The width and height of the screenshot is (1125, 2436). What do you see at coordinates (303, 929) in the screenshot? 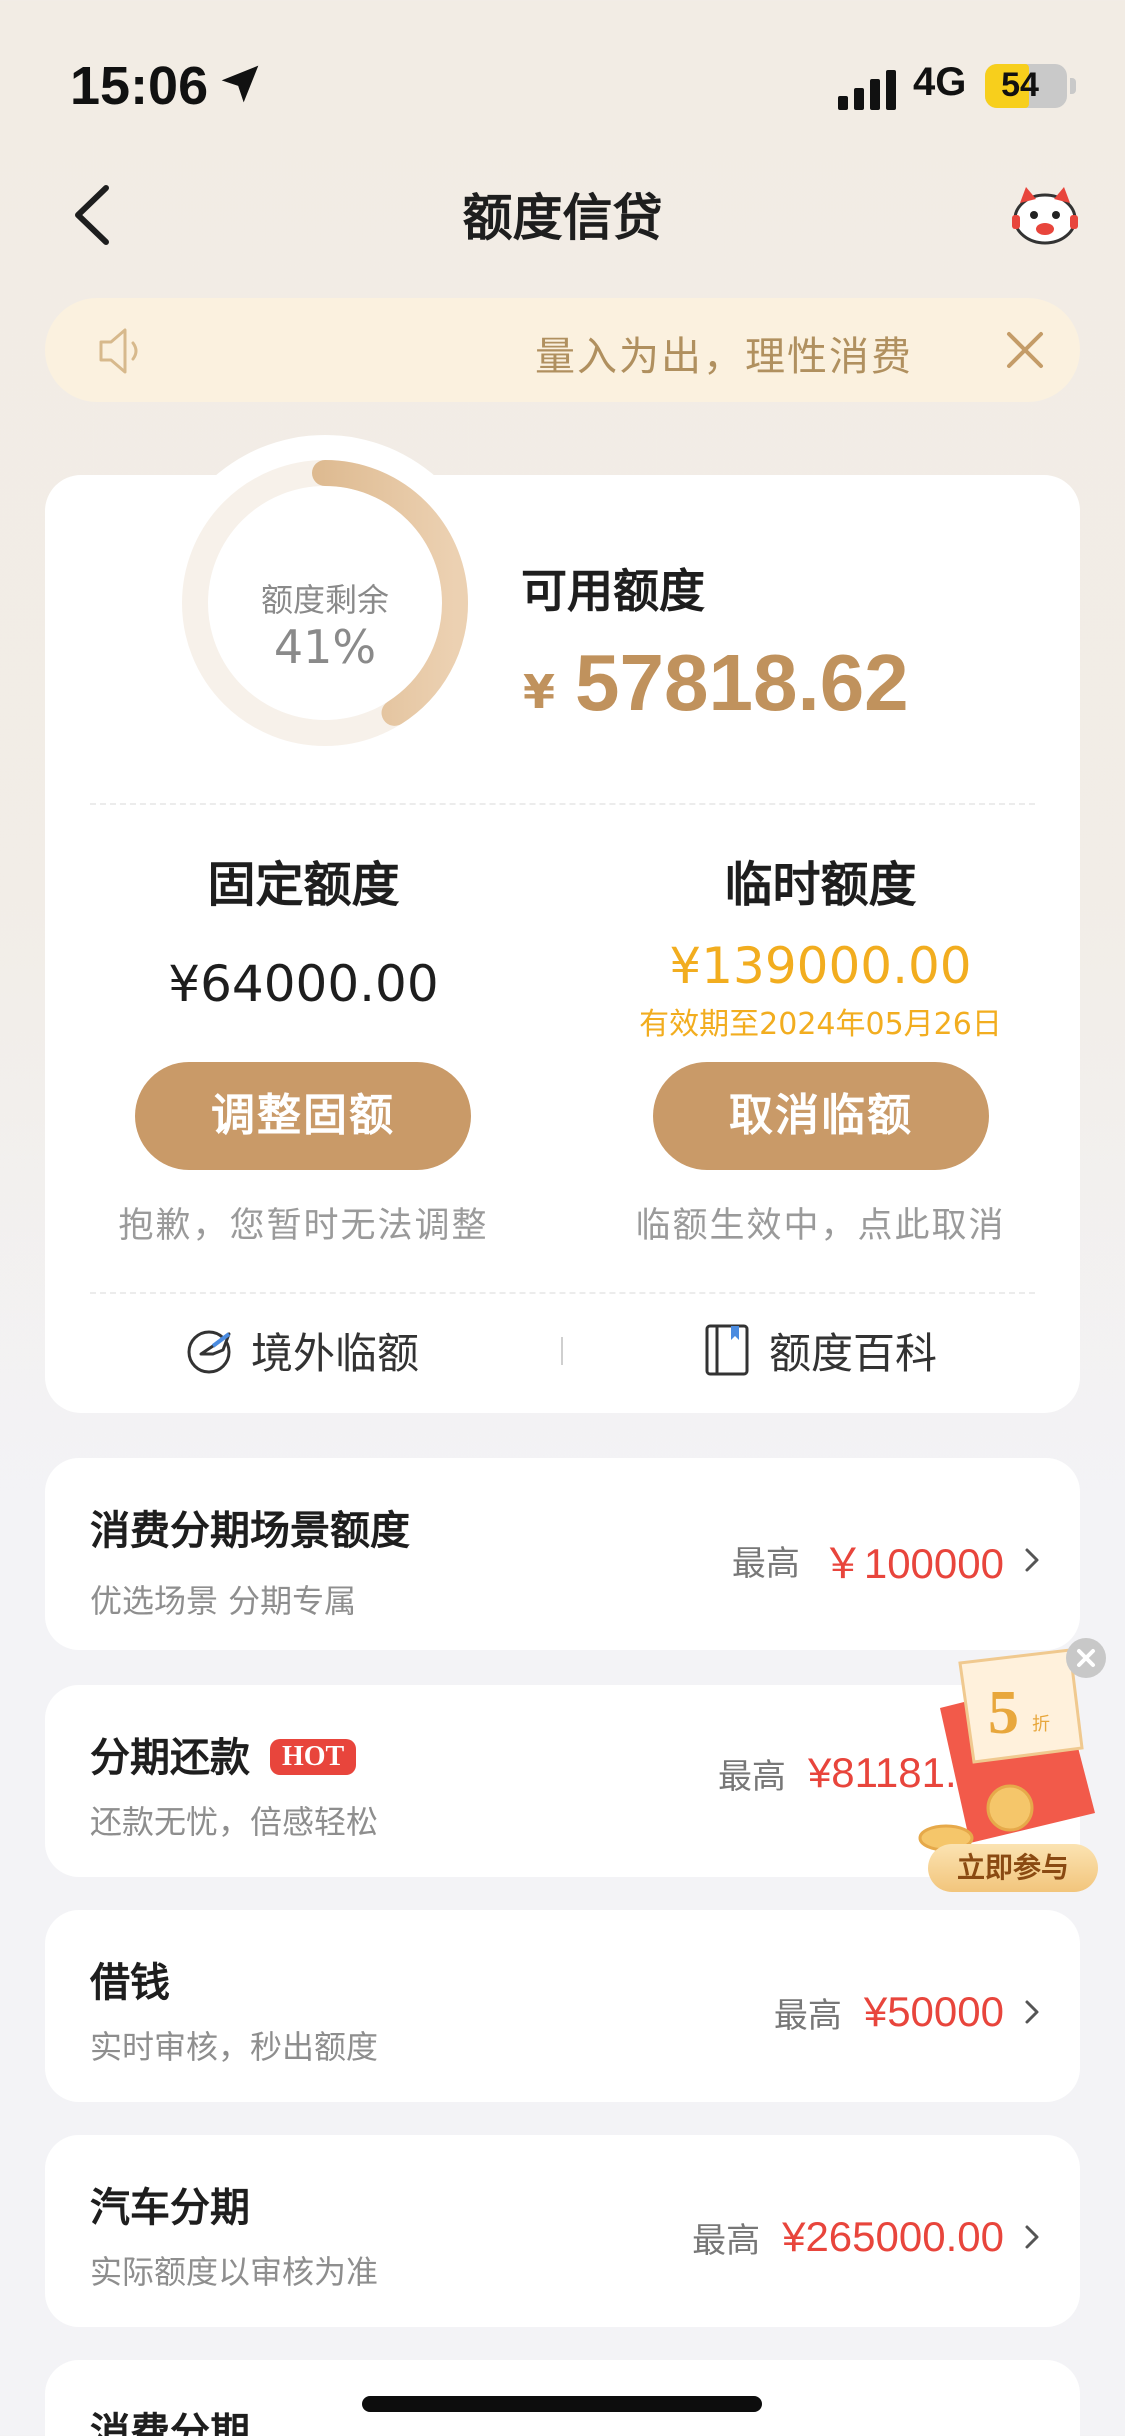
I see `fixed-credit-column: 固定额度 ¥64000.00` at bounding box center [303, 929].